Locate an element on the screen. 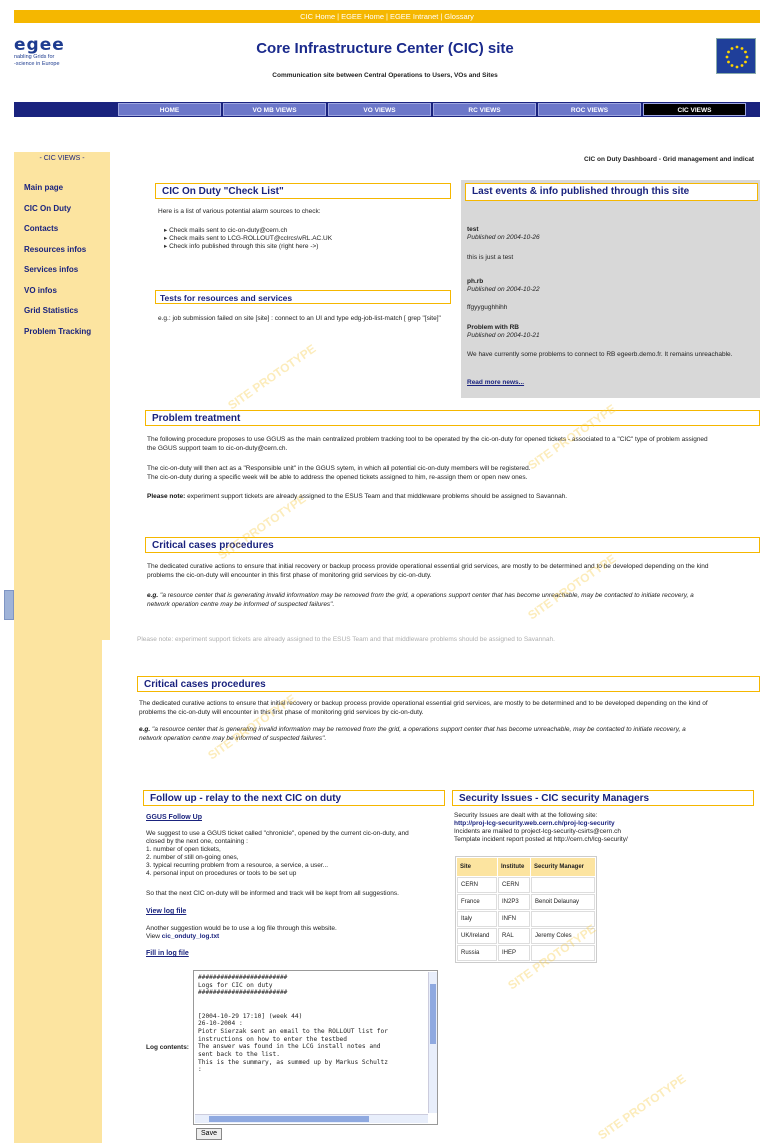  event-body: ffgyygughhihh is located at coordinates (487, 307).